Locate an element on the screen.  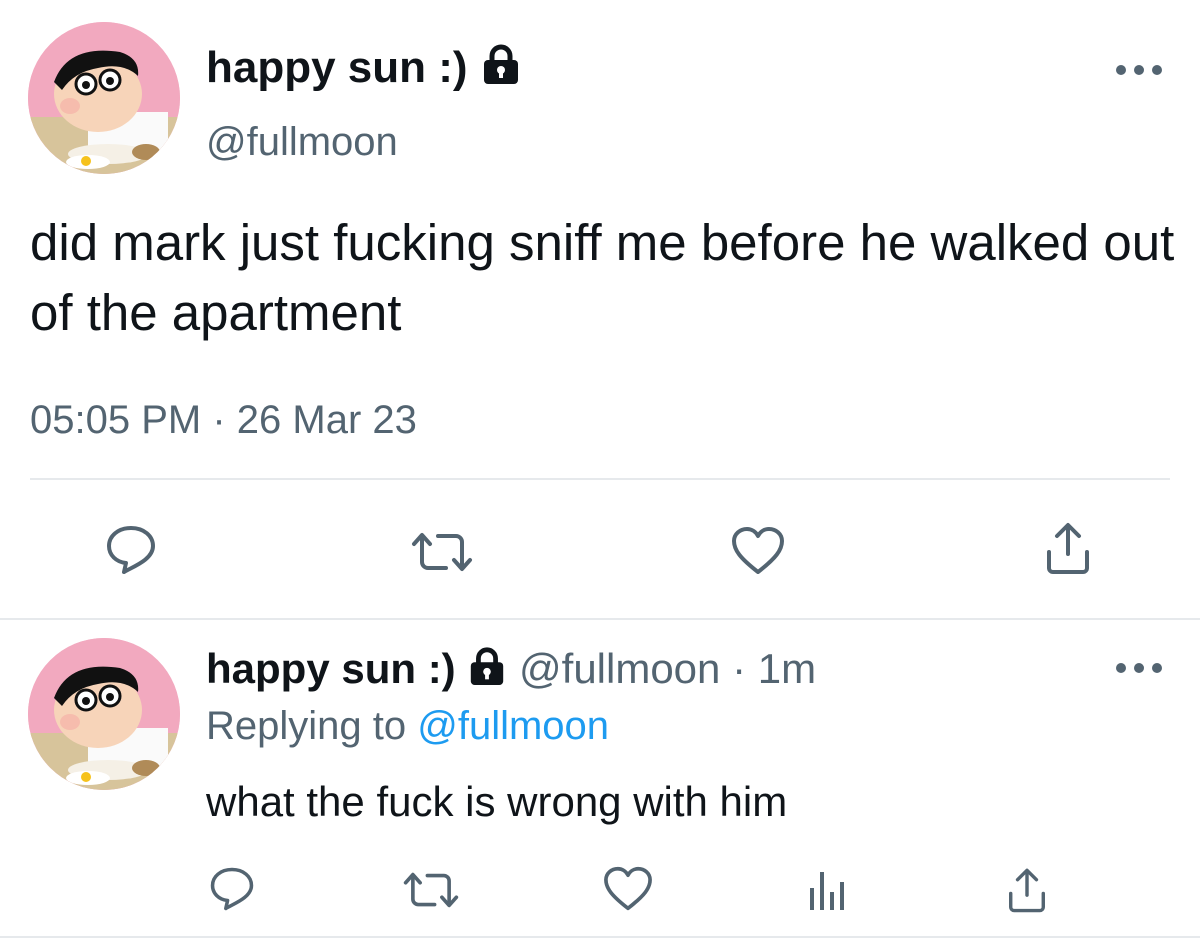
section-divider is located at coordinates (600, 619).